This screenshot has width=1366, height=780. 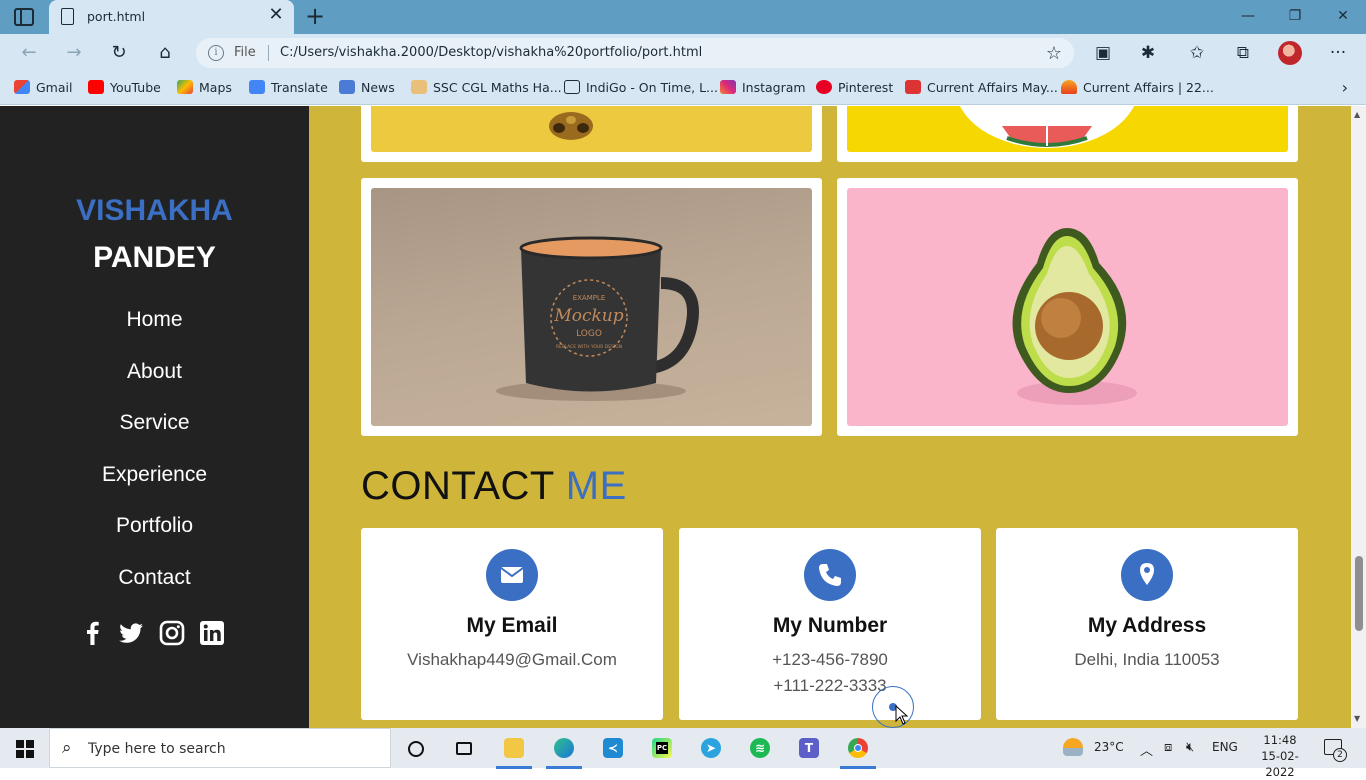 I want to click on collections-icon: ⧉, so click(x=1243, y=53).